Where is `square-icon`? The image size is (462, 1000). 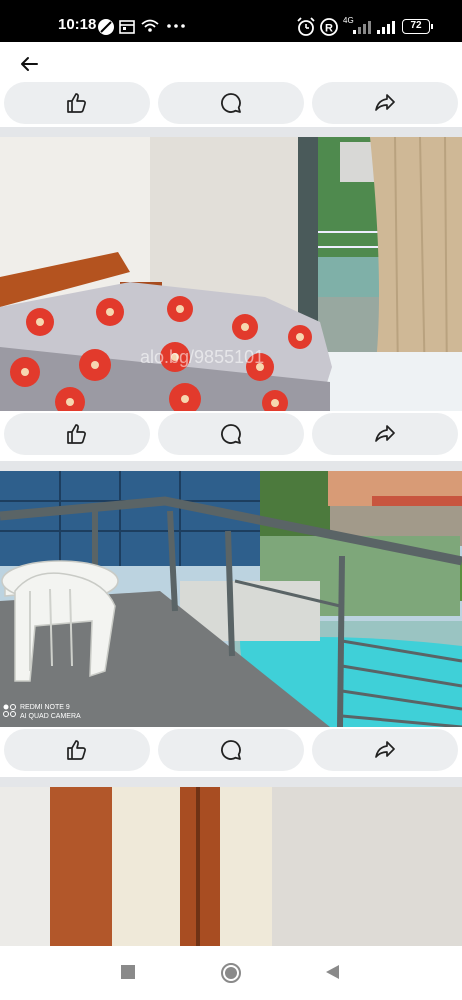 square-icon is located at coordinates (128, 972).